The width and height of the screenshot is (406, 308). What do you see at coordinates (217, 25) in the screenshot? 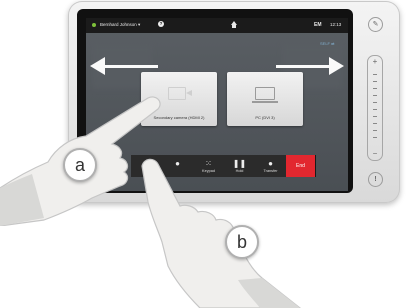
I see `top-status-bar: Bernhard Johnson ▾ ? EM 12:13` at bounding box center [217, 25].